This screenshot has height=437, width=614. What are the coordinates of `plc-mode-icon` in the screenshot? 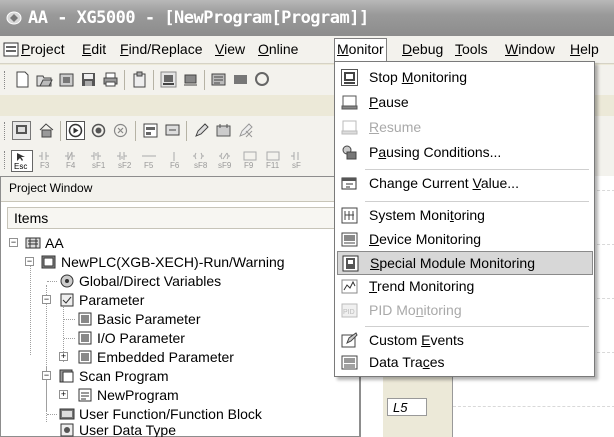 It's located at (240, 79).